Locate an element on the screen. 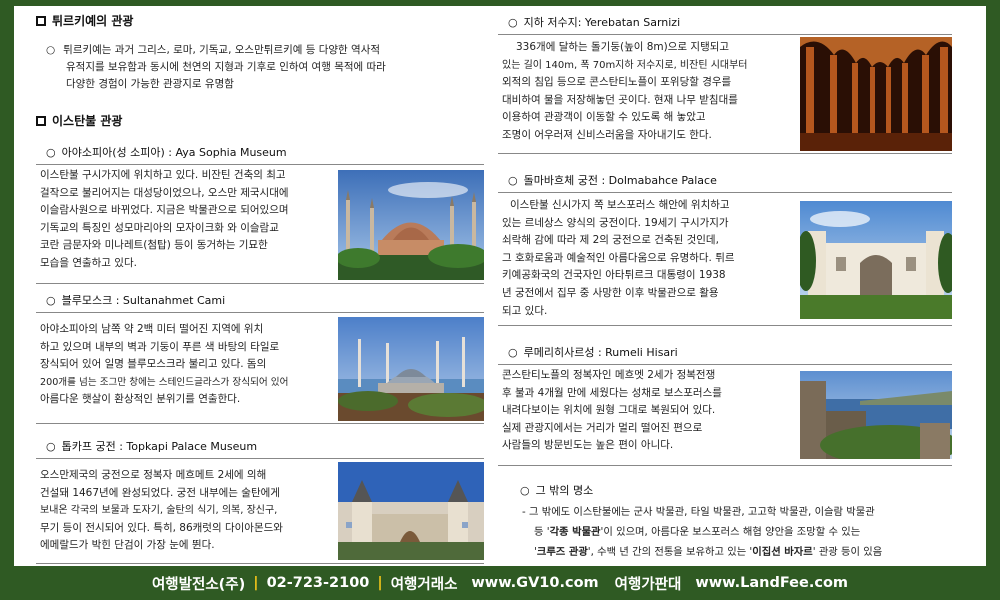 The height and width of the screenshot is (600, 1000). rumeli-fortress-photo is located at coordinates (876, 415).